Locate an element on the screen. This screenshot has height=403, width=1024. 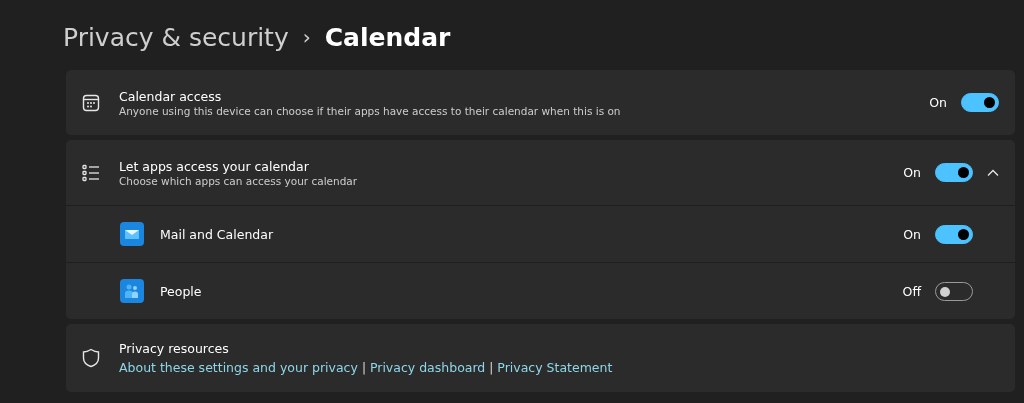
toggle-state-label: Off is located at coordinates (911, 291).